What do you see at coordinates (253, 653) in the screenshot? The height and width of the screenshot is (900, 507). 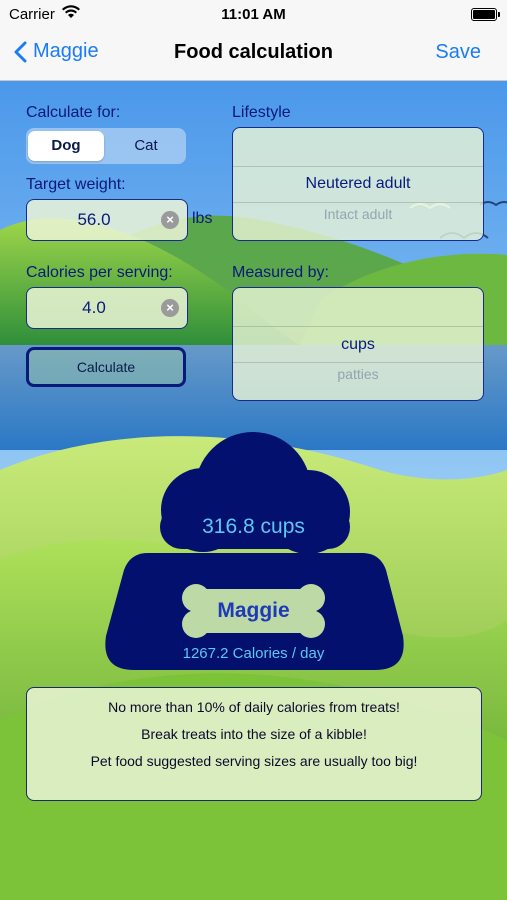 I see `daily-calories: 1267.2 Calories / day` at bounding box center [253, 653].